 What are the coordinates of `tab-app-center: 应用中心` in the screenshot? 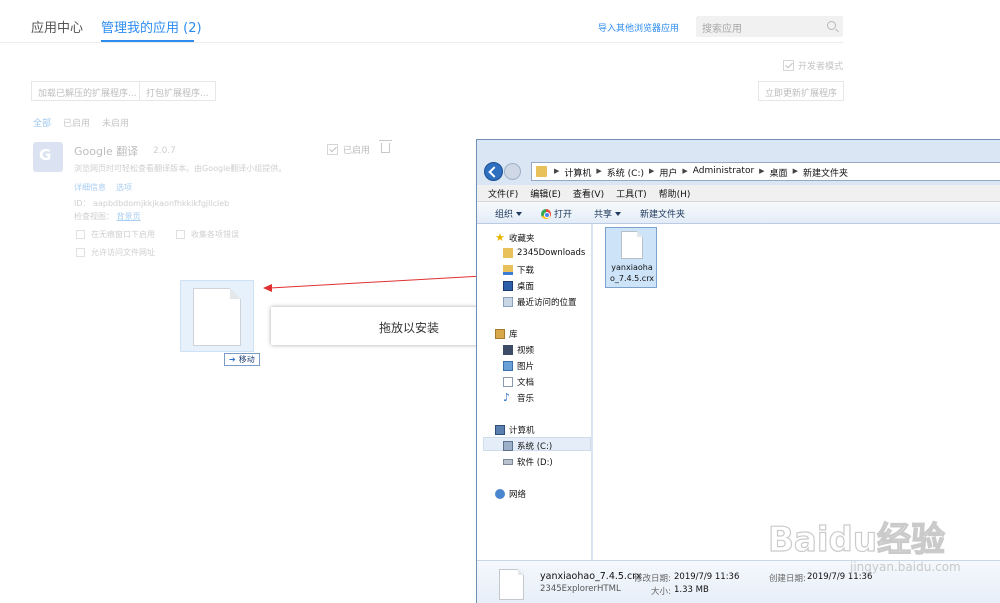 It's located at (57, 26).